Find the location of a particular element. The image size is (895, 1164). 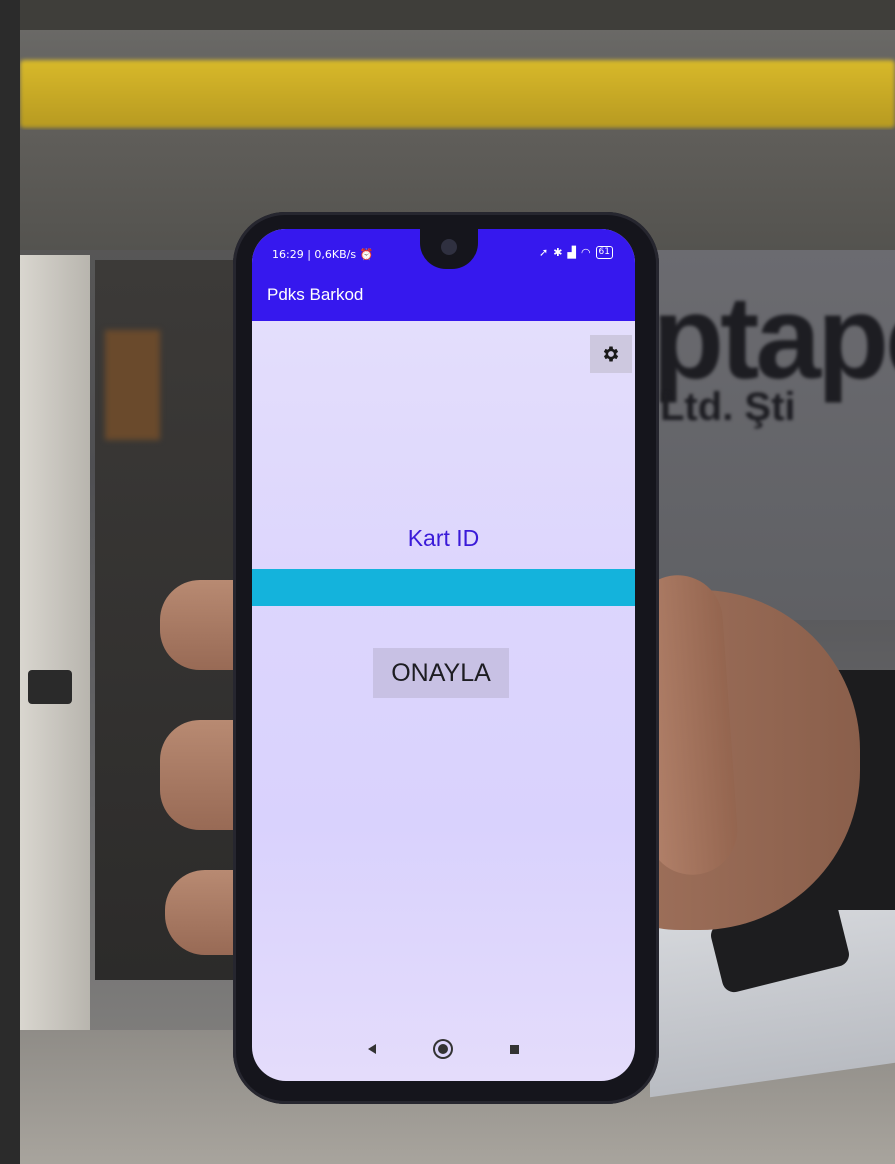

kart-id-input is located at coordinates (443, 587).